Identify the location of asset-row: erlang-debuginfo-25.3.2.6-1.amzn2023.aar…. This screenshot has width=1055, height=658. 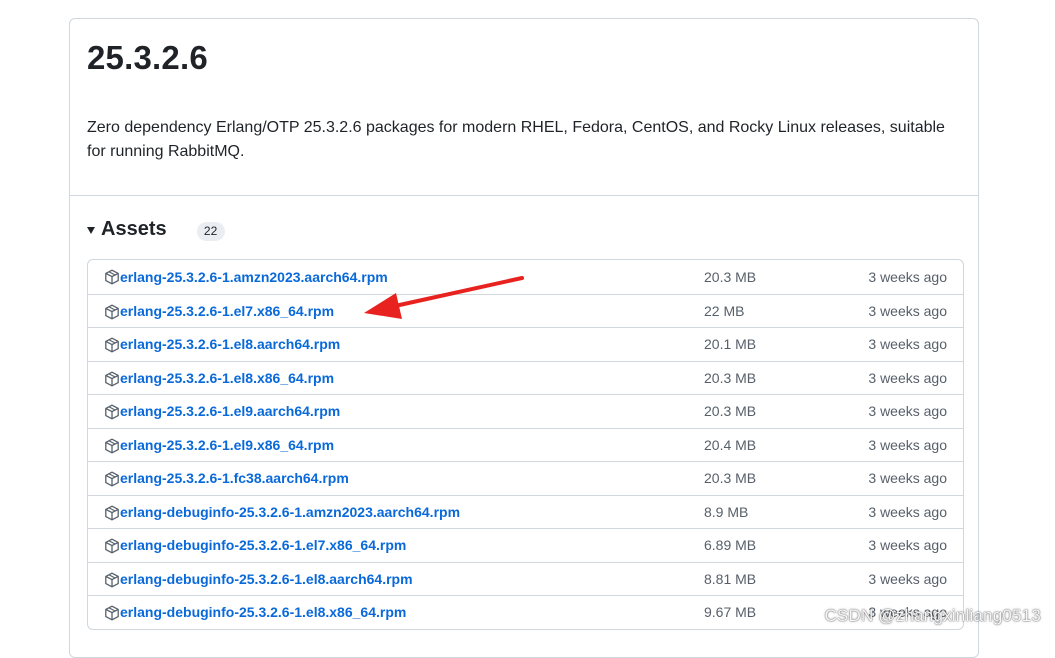
(525, 511).